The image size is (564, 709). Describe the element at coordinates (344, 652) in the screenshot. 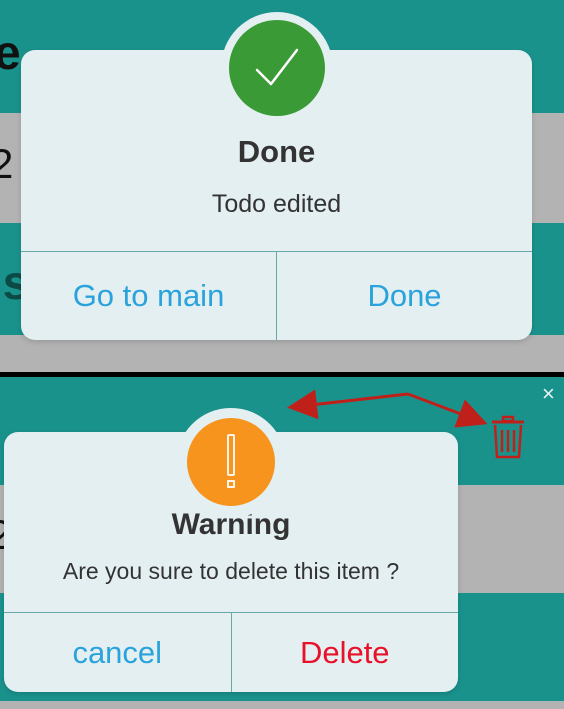

I see `delete-button: Delete` at that location.